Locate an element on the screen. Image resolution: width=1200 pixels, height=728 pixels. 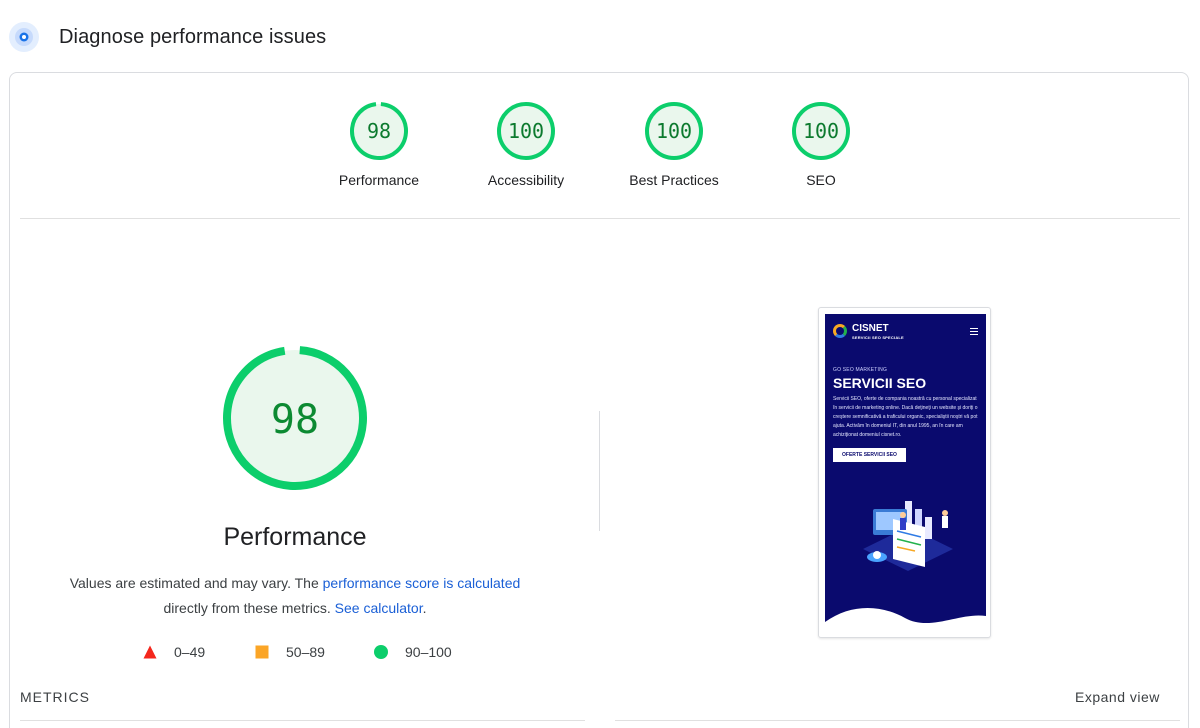
description-text: Values are estimated and may vary. The is located at coordinates (196, 583).